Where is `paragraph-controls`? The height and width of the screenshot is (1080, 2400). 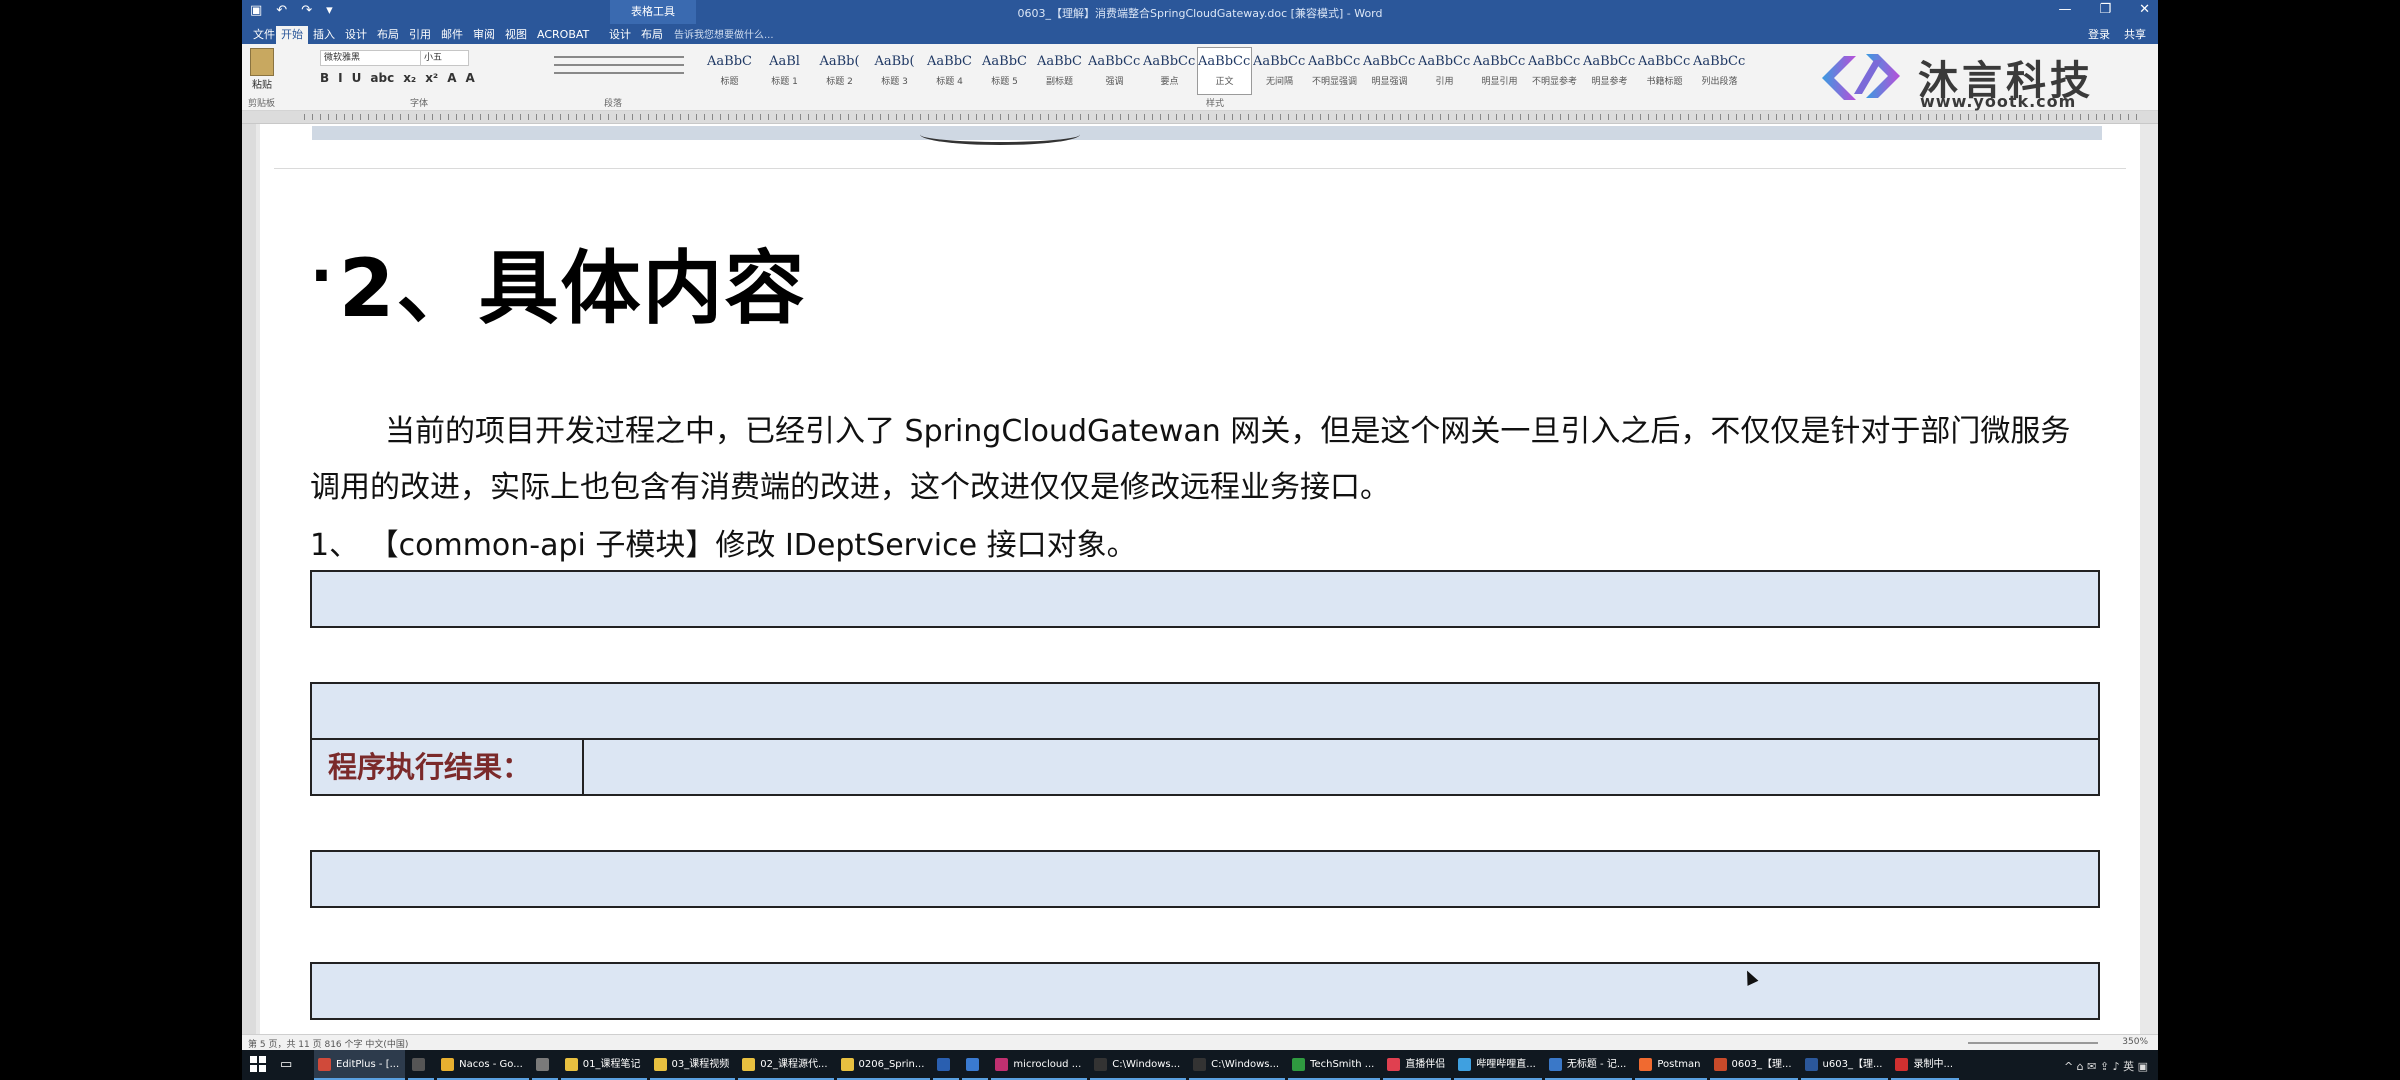 paragraph-controls is located at coordinates (629, 65).